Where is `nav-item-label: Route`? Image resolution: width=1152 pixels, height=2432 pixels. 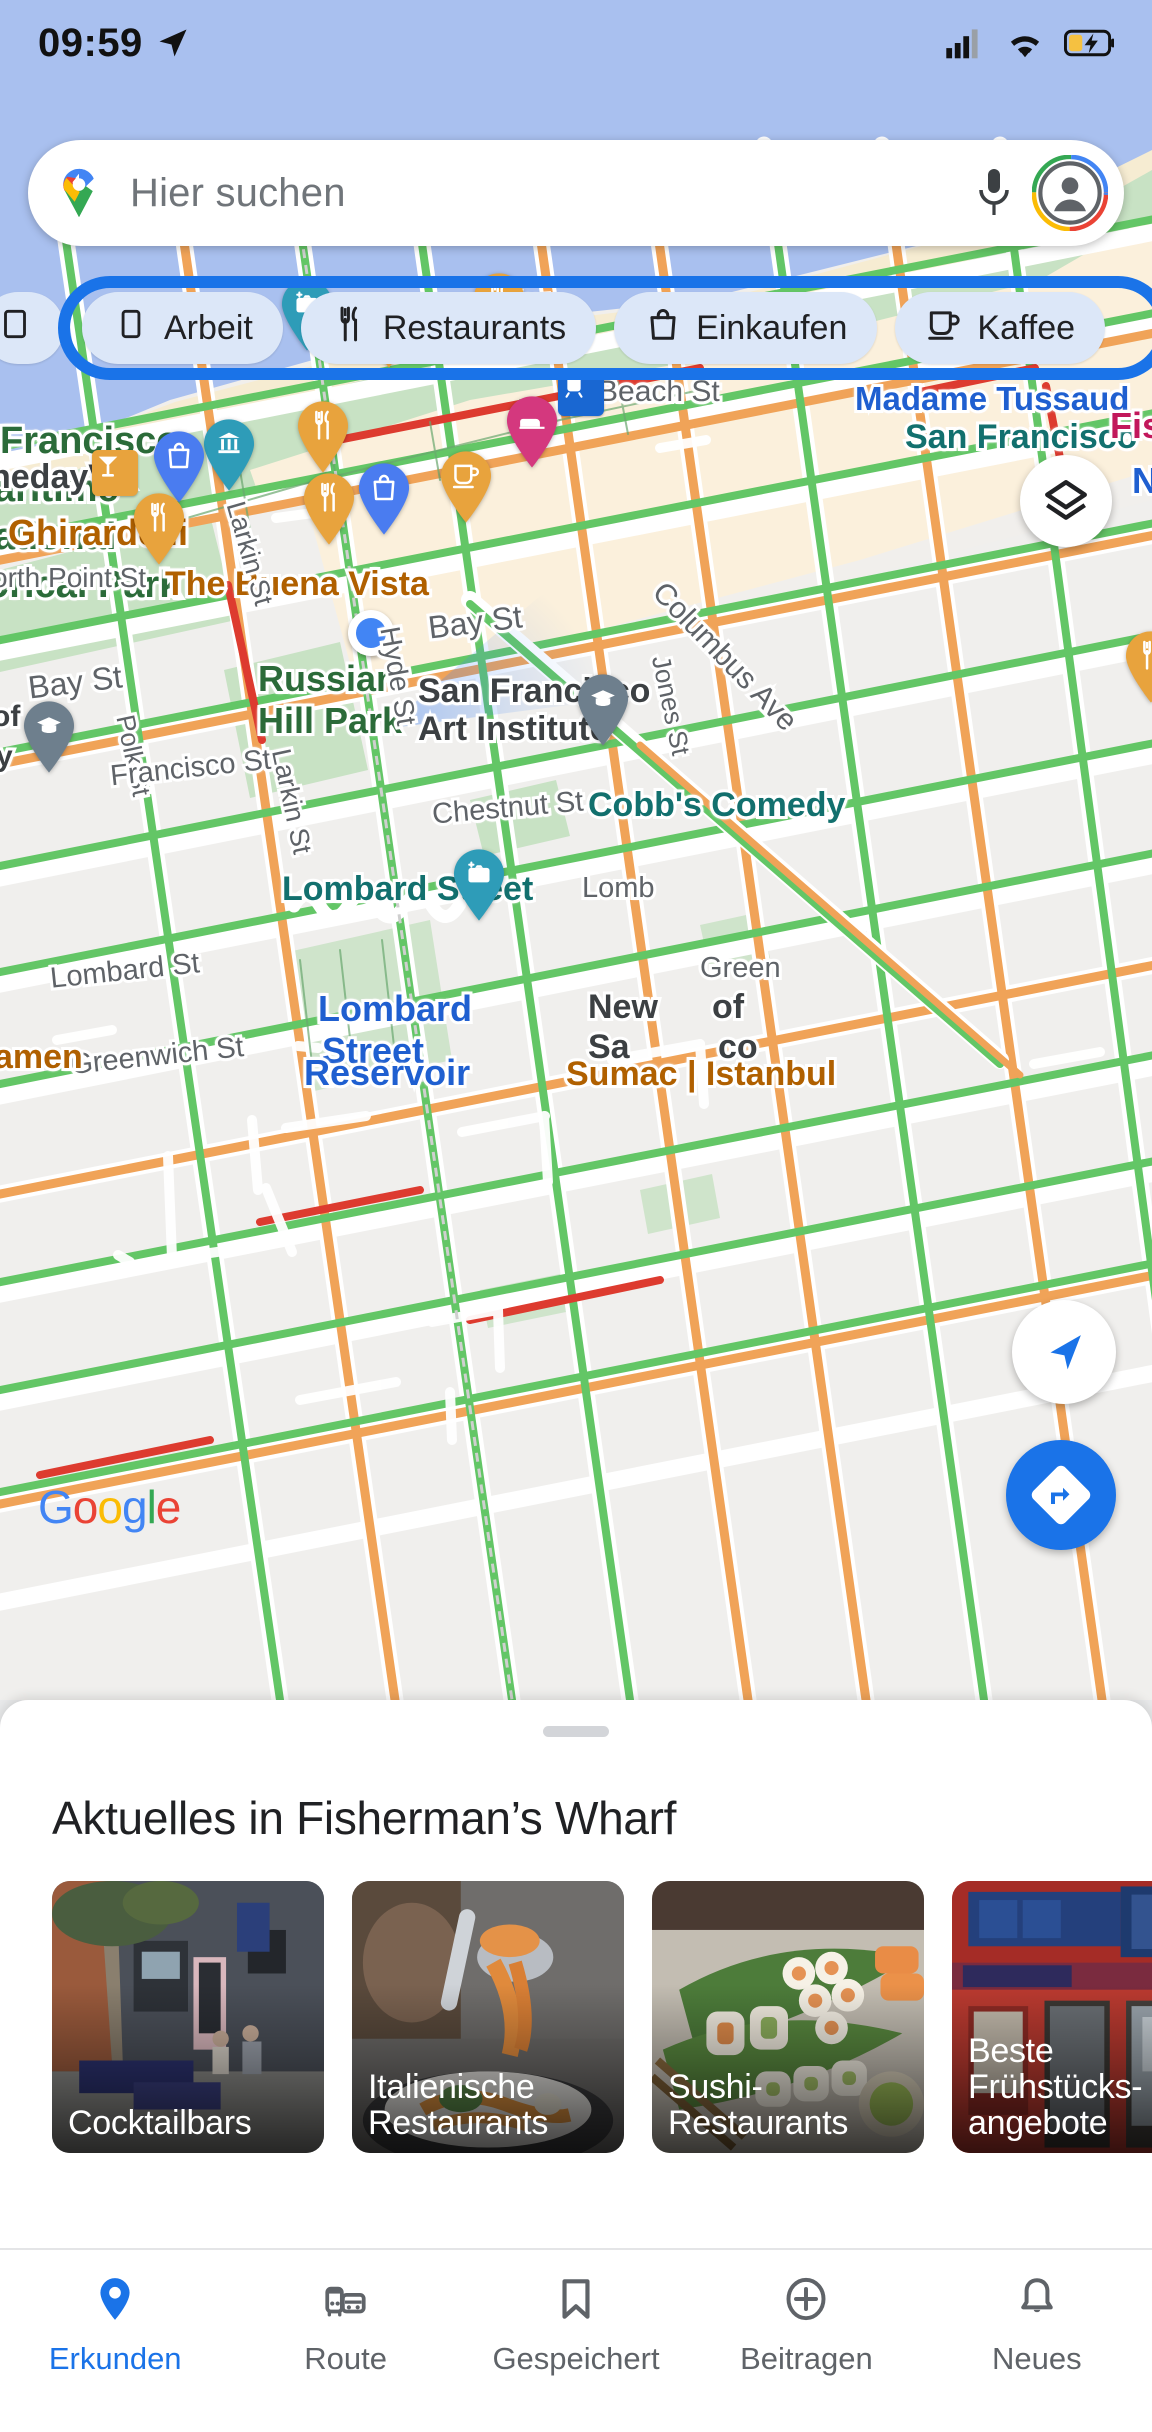 nav-item-label: Route is located at coordinates (345, 2358).